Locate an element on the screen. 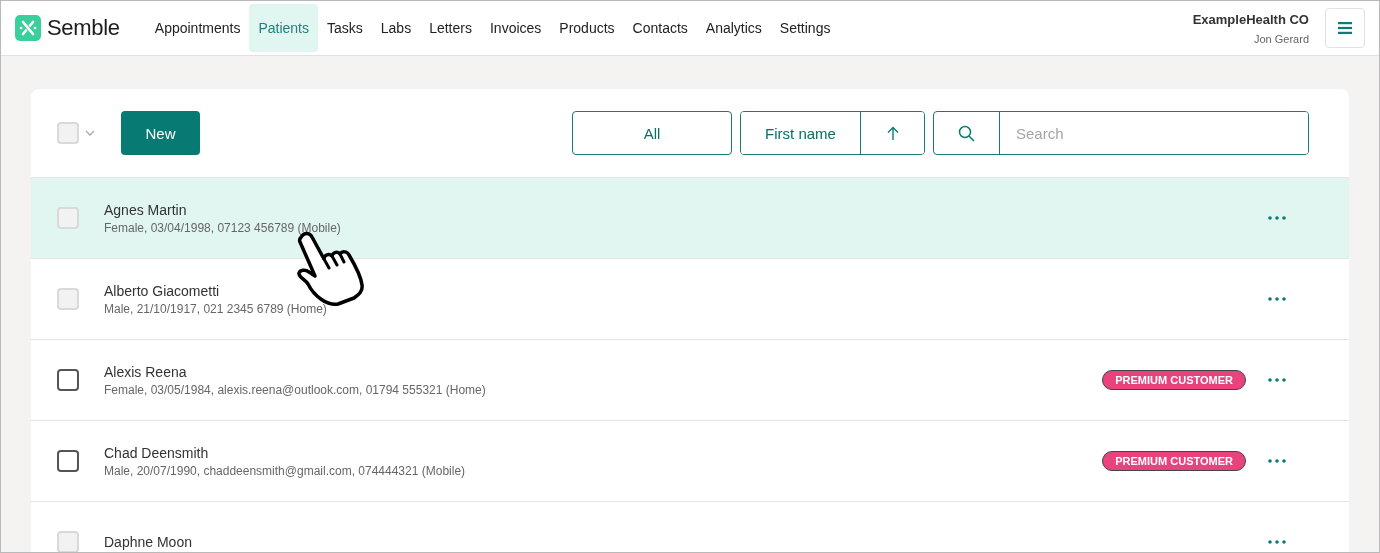 This screenshot has width=1380, height=553. arrow-up-icon is located at coordinates (892, 133).